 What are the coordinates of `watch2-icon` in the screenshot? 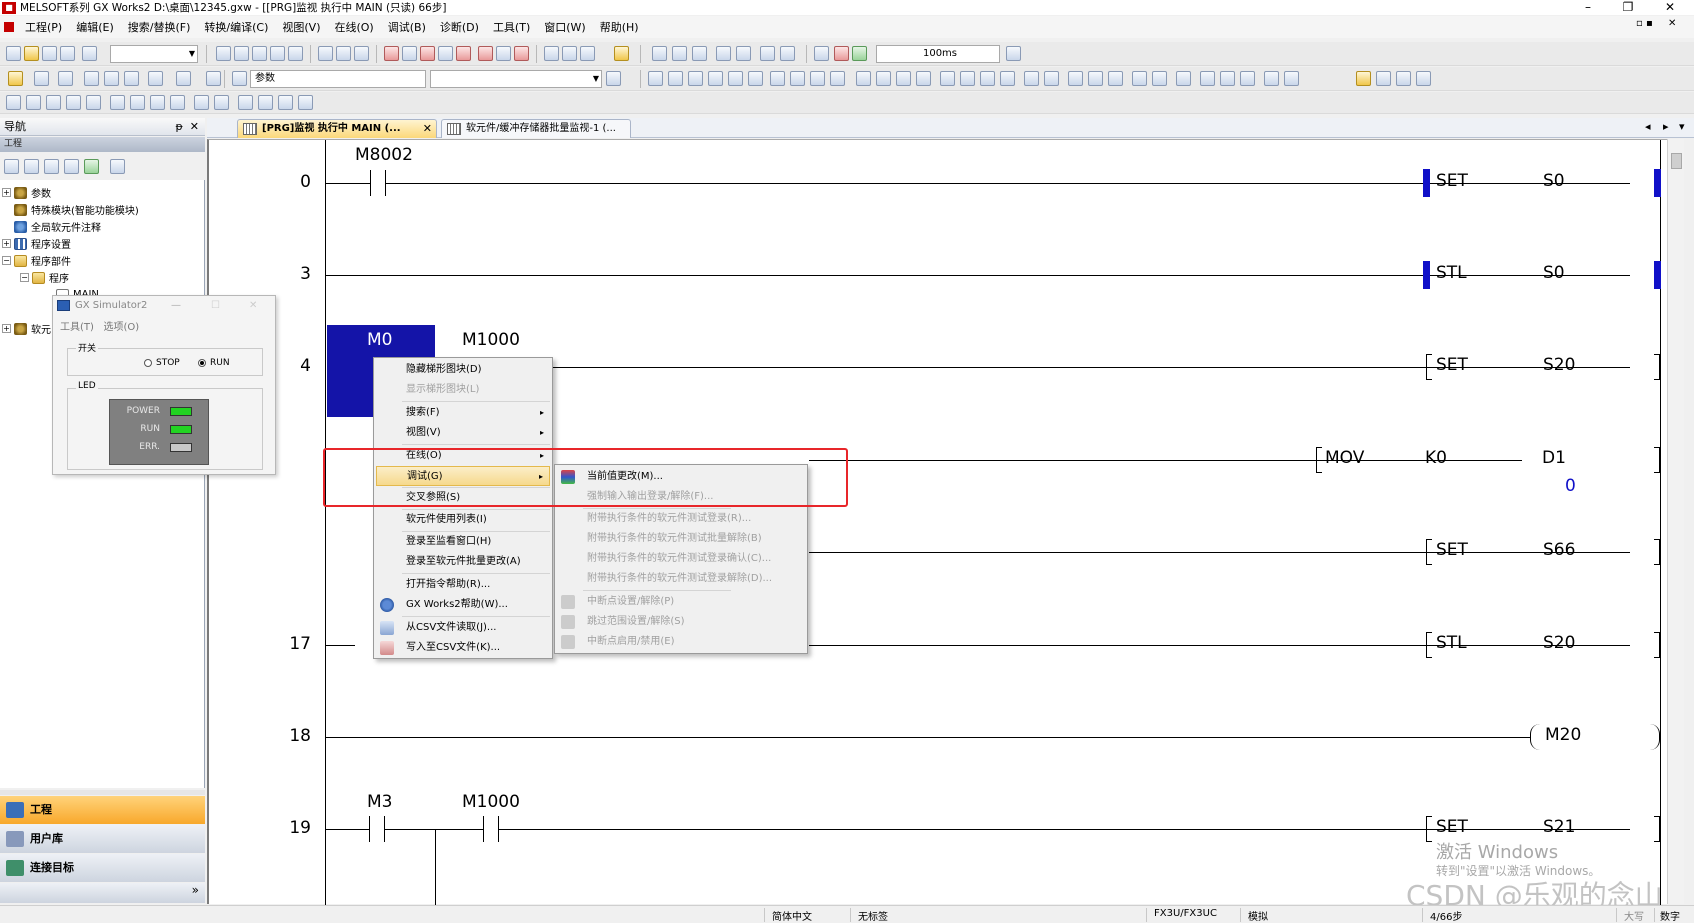 It's located at (111, 78).